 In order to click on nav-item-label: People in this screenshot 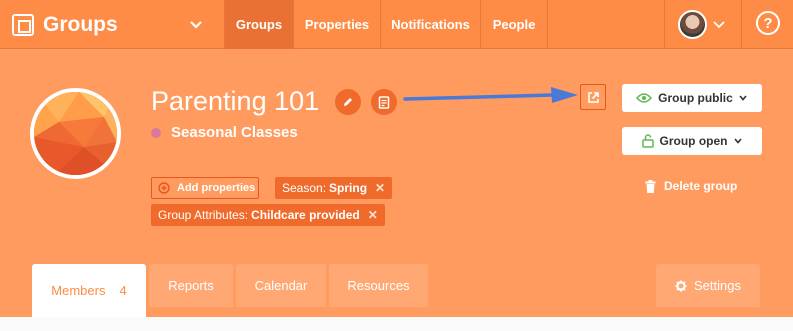, I will do `click(514, 24)`.